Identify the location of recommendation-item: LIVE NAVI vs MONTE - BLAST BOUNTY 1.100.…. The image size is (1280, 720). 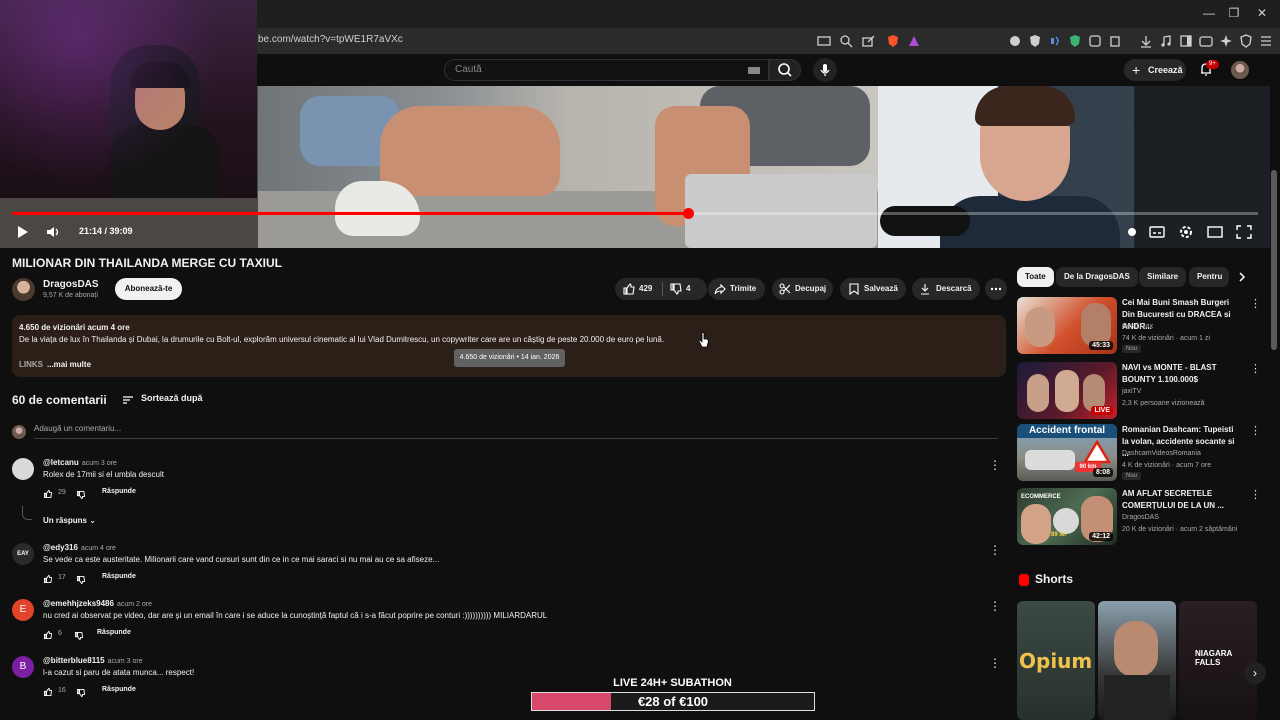
(1139, 391).